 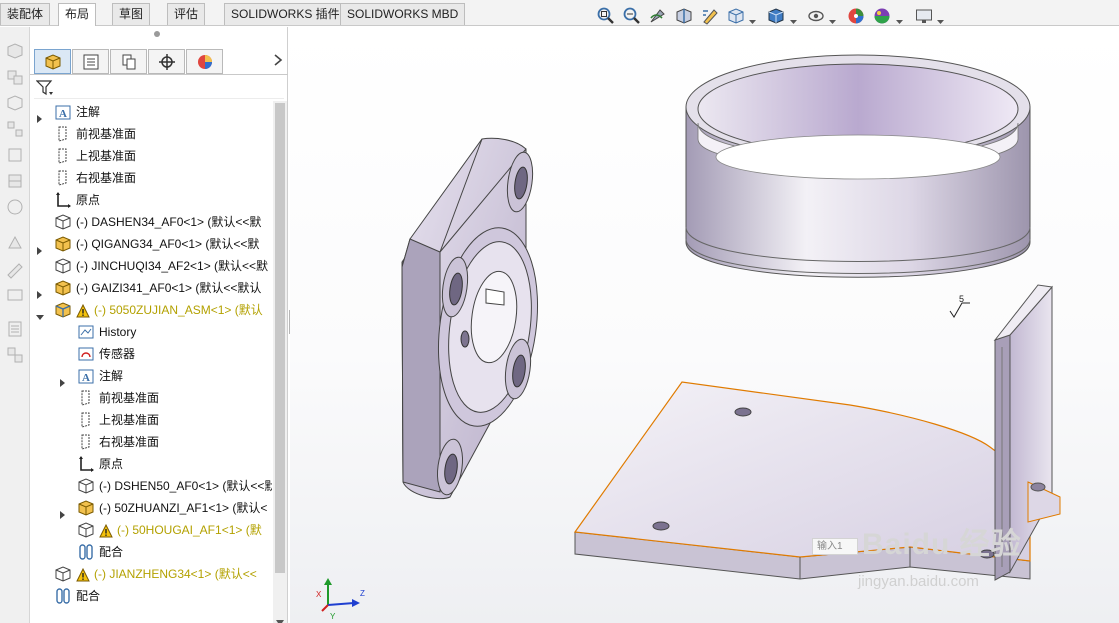 What do you see at coordinates (186, 14) in the screenshot?
I see `tab-evaluate: 评估` at bounding box center [186, 14].